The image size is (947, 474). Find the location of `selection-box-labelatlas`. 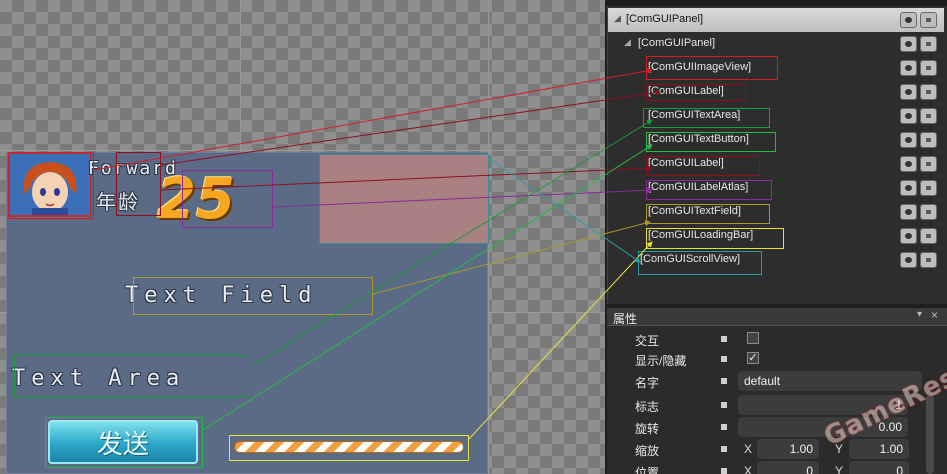

selection-box-labelatlas is located at coordinates (227, 199).